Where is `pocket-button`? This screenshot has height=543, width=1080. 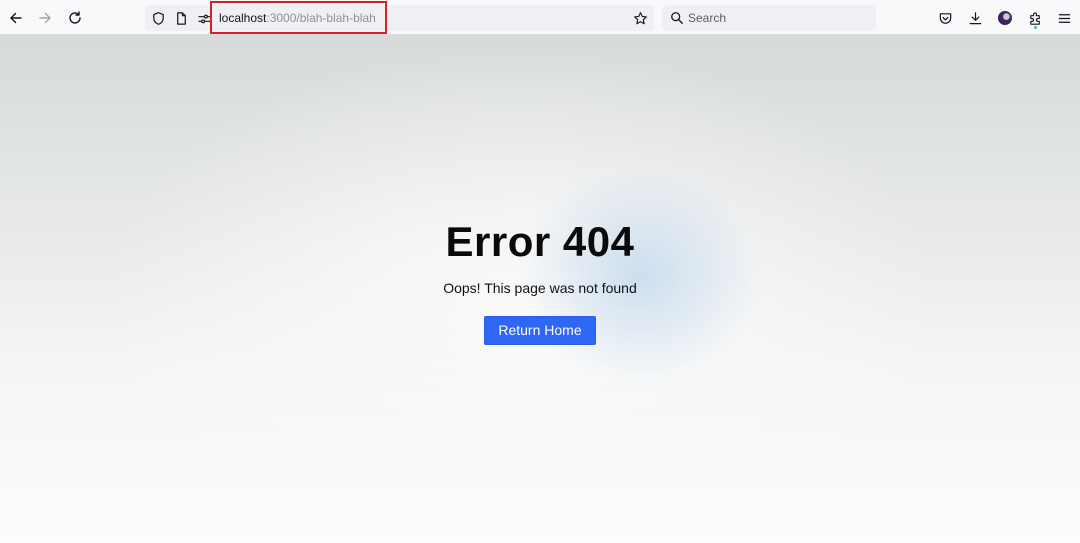 pocket-button is located at coordinates (945, 18).